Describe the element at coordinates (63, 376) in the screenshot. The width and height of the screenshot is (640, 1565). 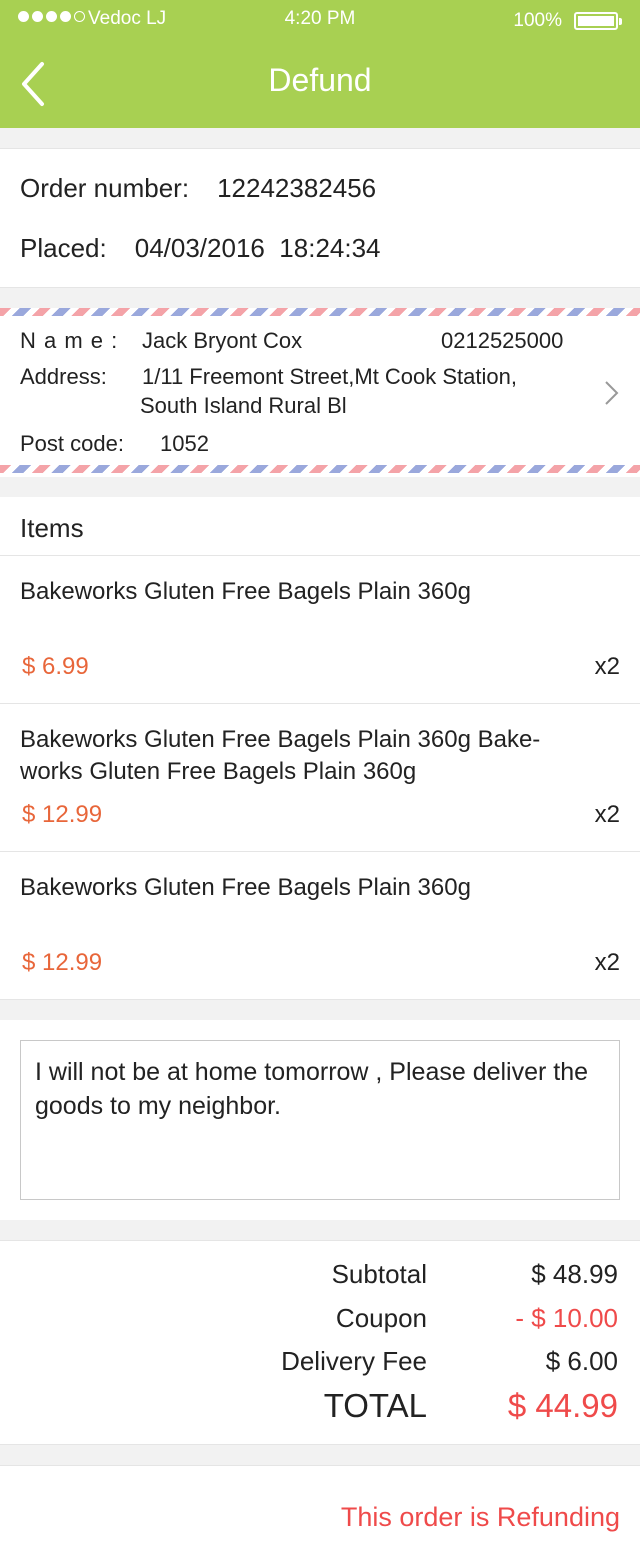
I see `address-label: Address:` at that location.